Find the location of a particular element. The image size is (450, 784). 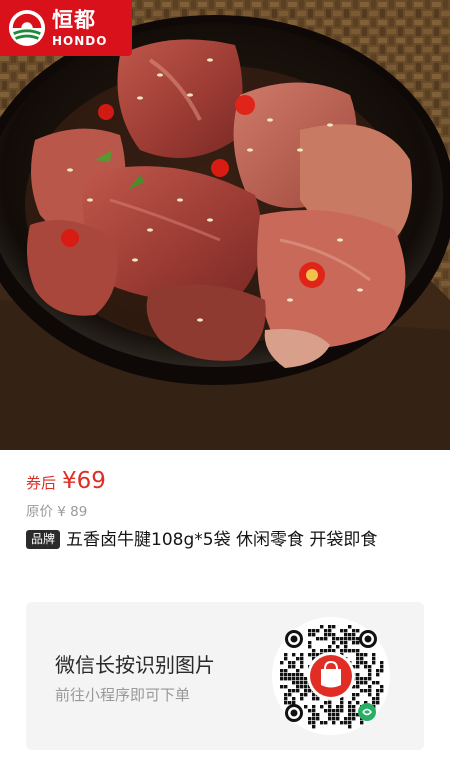

card-subtitle: 前往小程序即可下单 is located at coordinates (123, 695).